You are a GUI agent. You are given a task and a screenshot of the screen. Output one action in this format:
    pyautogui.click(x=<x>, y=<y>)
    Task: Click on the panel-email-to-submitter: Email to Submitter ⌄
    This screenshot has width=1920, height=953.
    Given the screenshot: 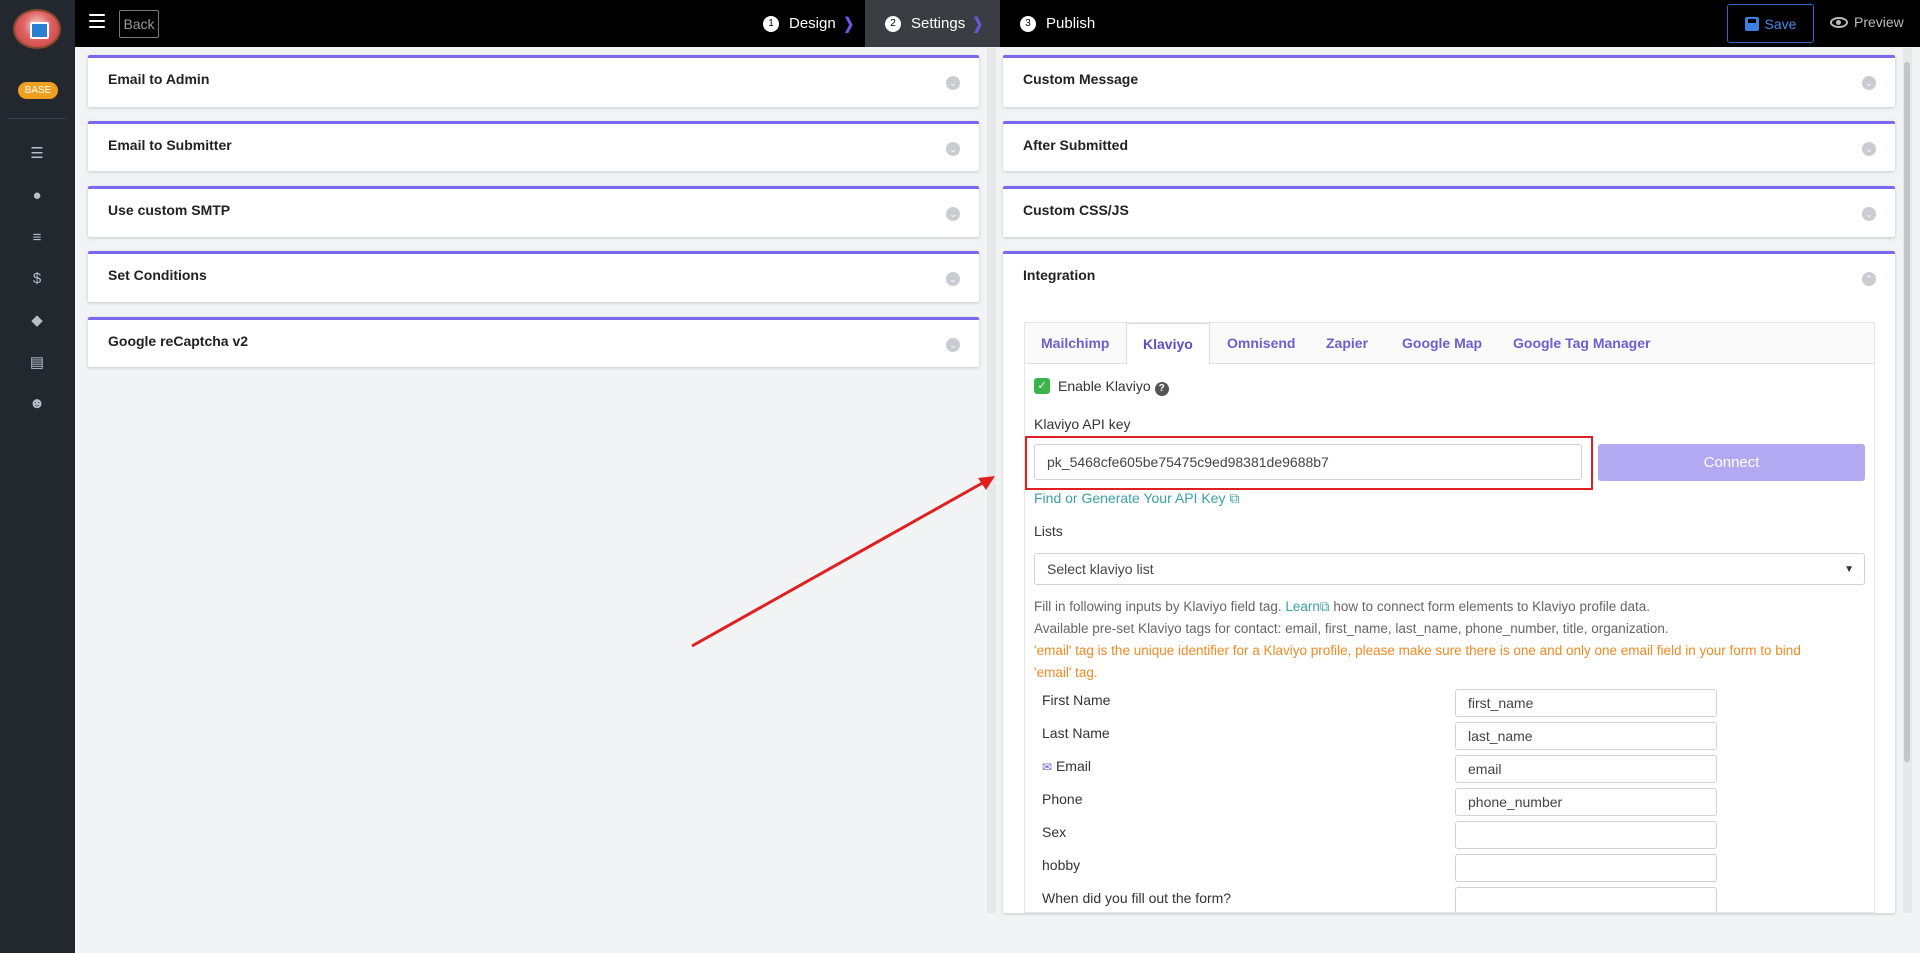 What is the action you would take?
    pyautogui.click(x=533, y=146)
    